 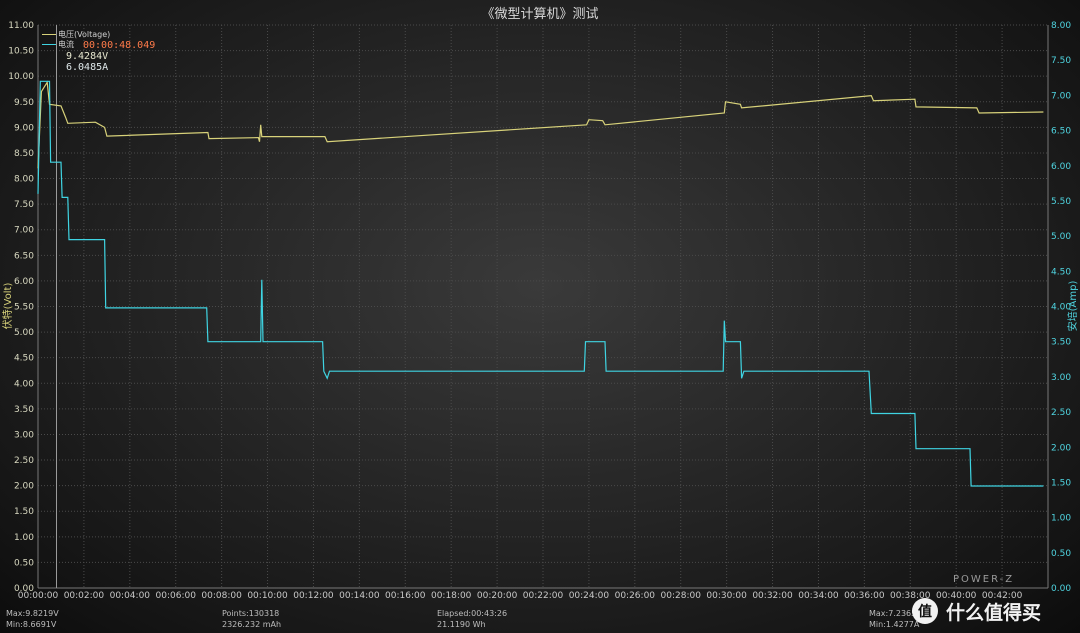 I want to click on svg-text: 值, so click(x=925, y=611).